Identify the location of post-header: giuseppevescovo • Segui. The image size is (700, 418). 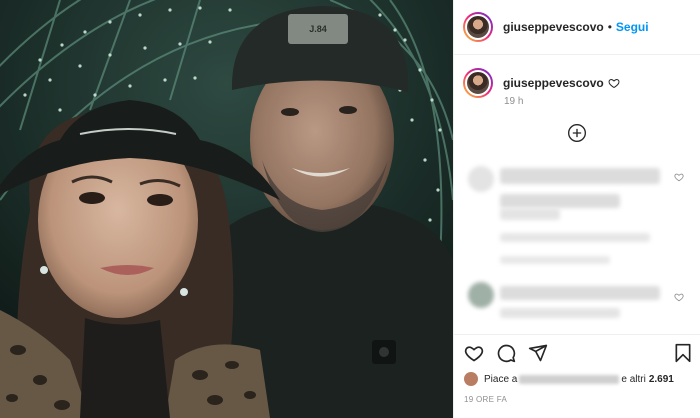
(577, 27).